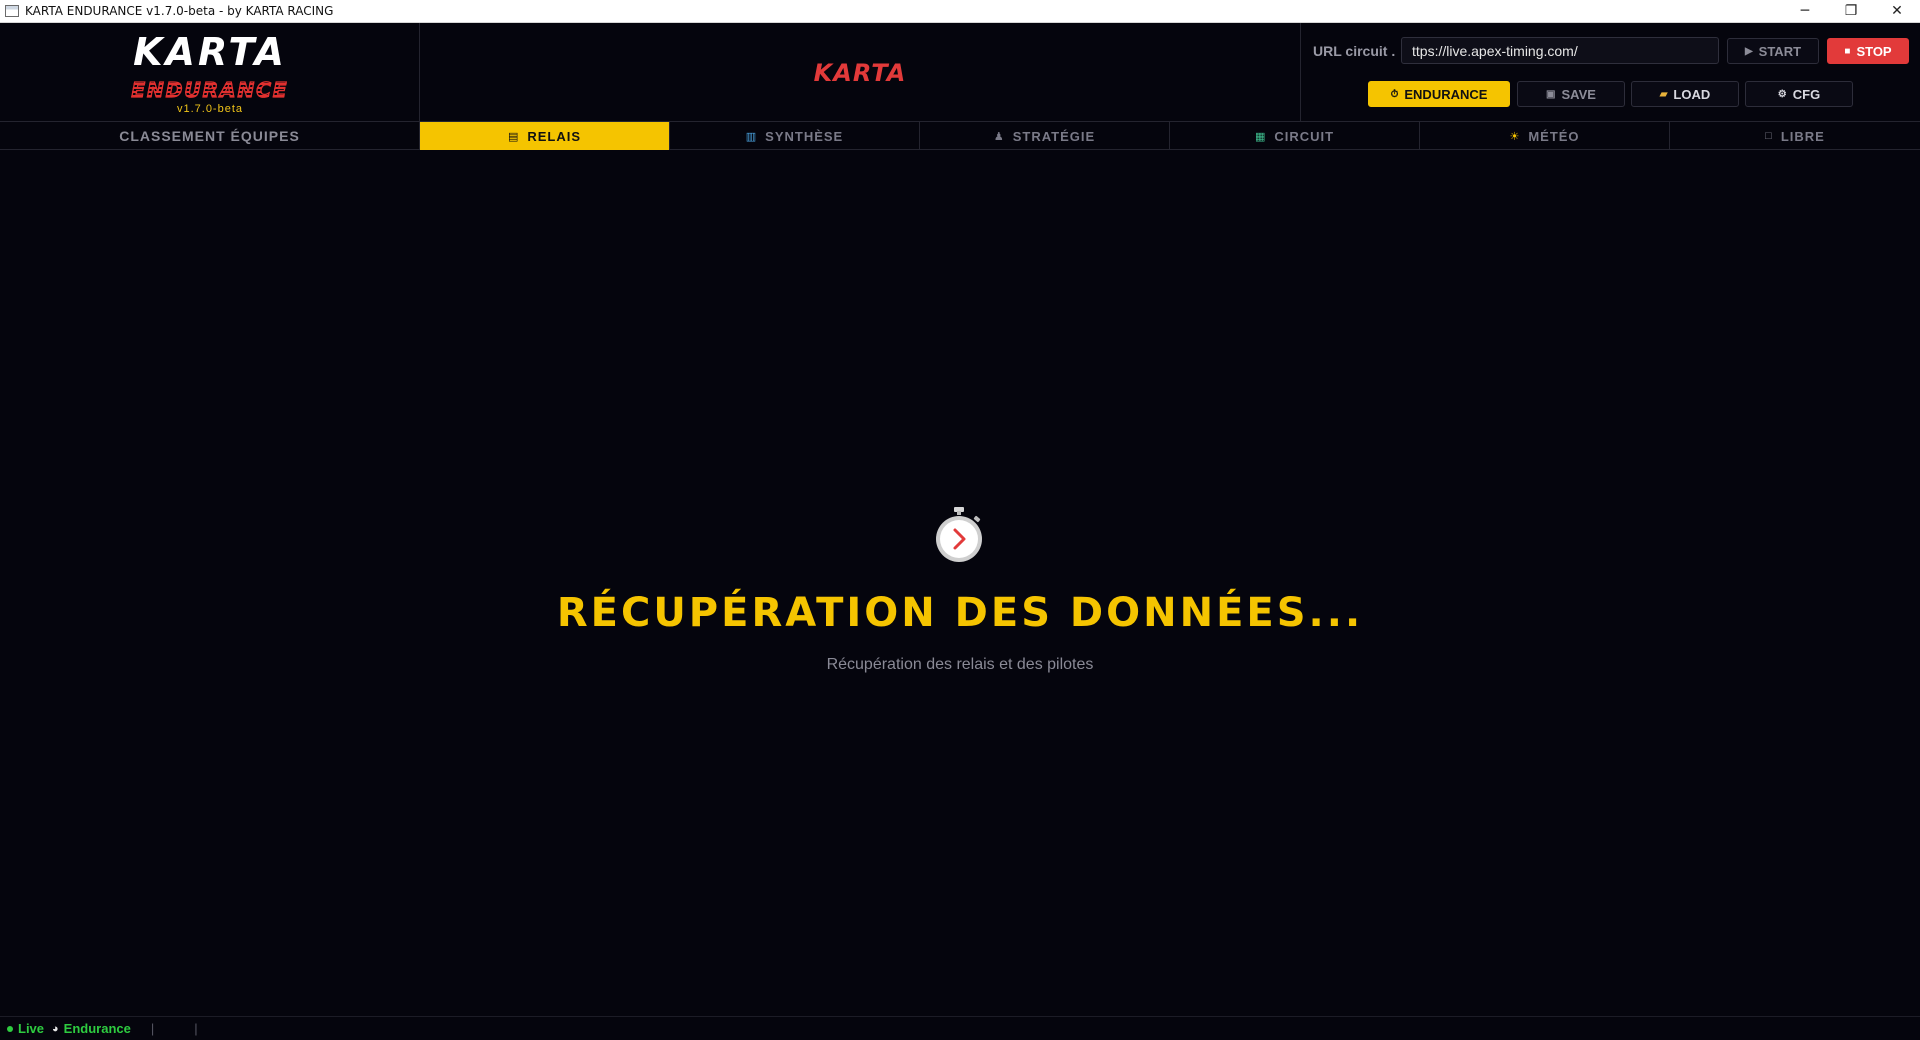 The height and width of the screenshot is (1040, 1920). I want to click on tab-label: LIBRE, so click(1802, 136).